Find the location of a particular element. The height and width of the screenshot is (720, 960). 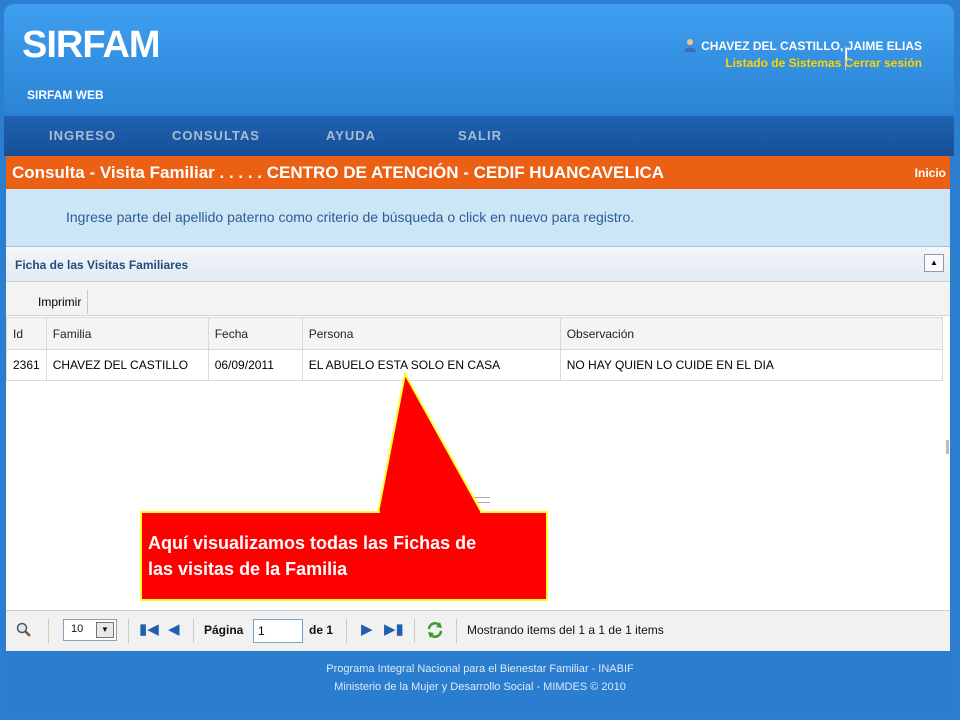

cell-id: 2361 is located at coordinates (26, 365).